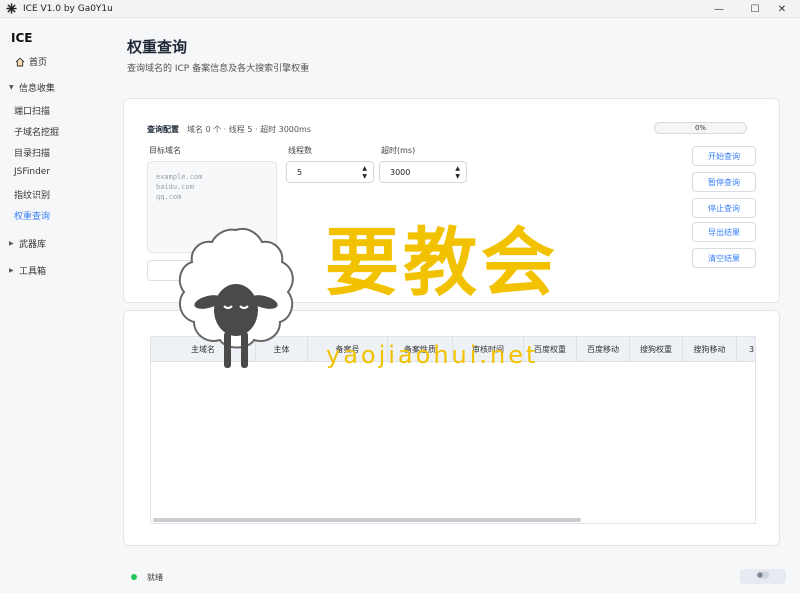 Image resolution: width=800 pixels, height=593 pixels. I want to click on progress-text: 0%, so click(700, 128).